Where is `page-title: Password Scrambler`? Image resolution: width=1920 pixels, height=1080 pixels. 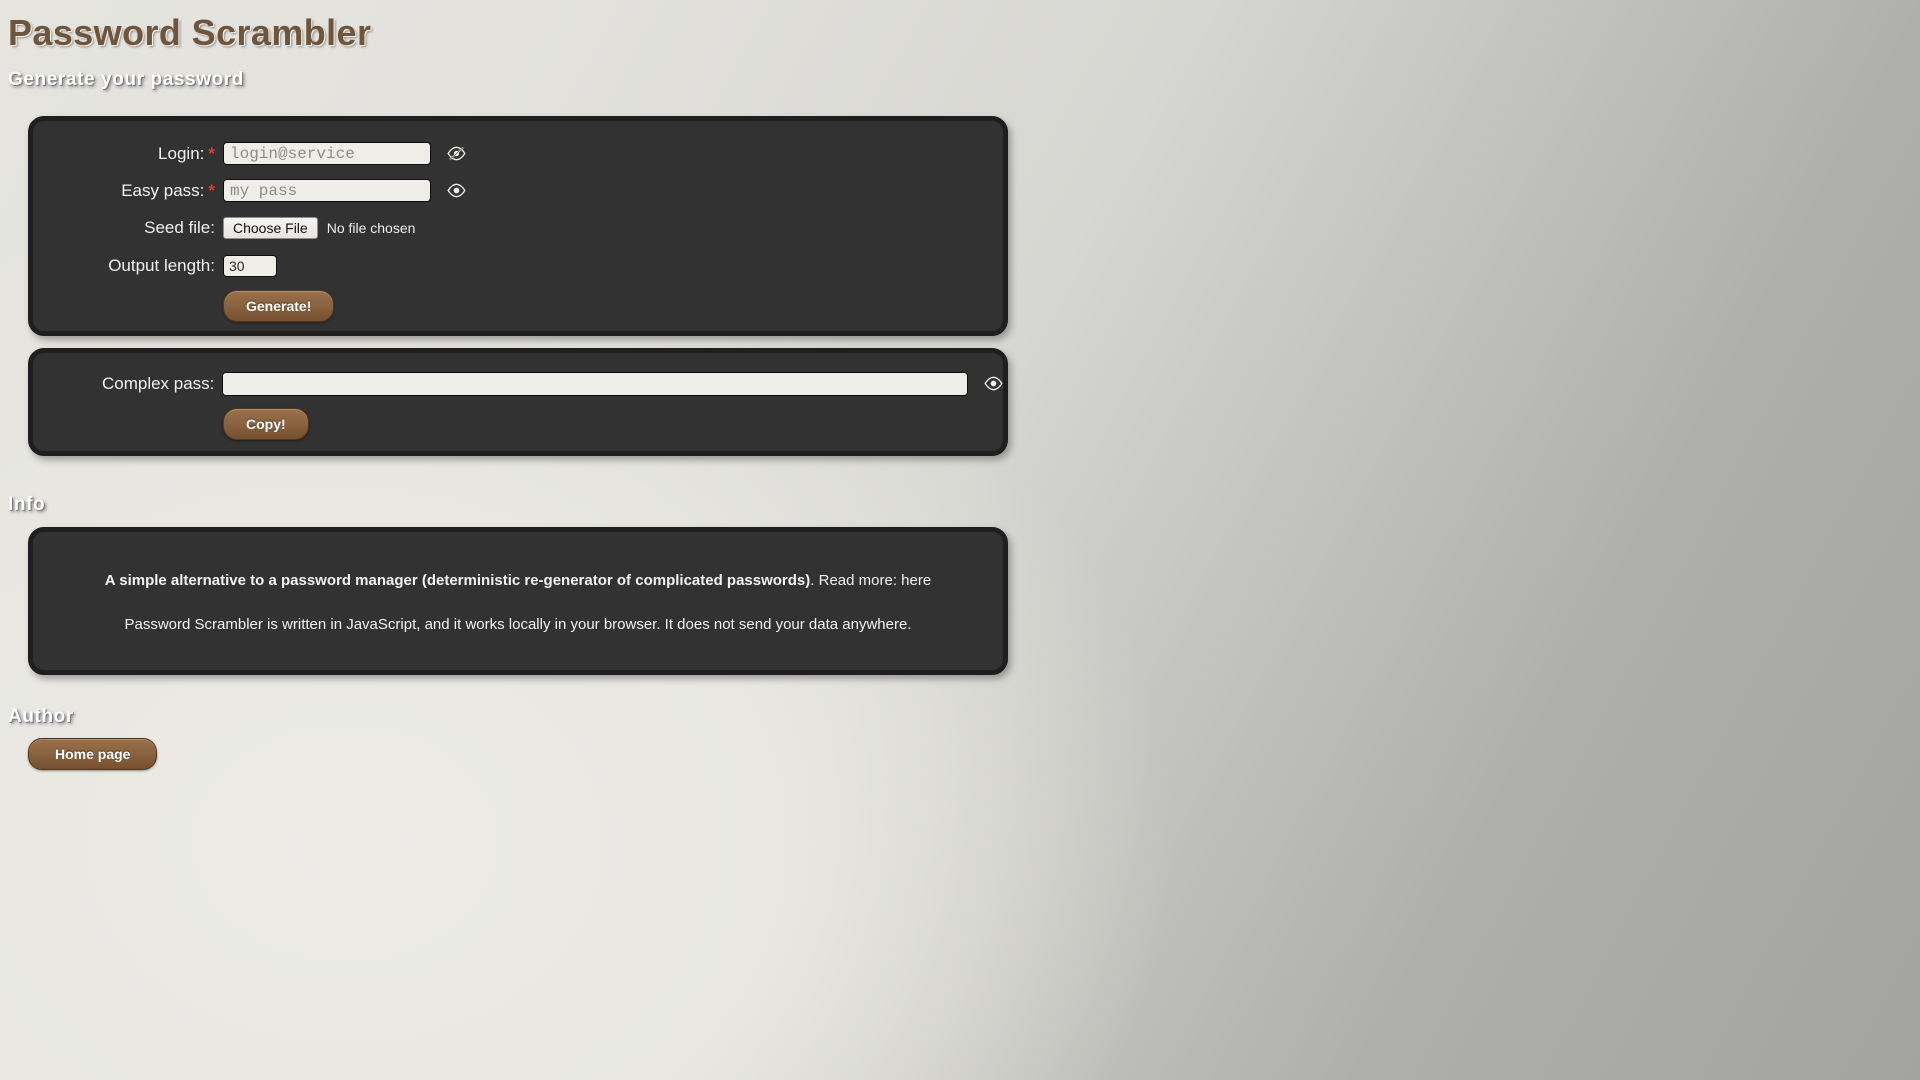 page-title: Password Scrambler is located at coordinates (190, 32).